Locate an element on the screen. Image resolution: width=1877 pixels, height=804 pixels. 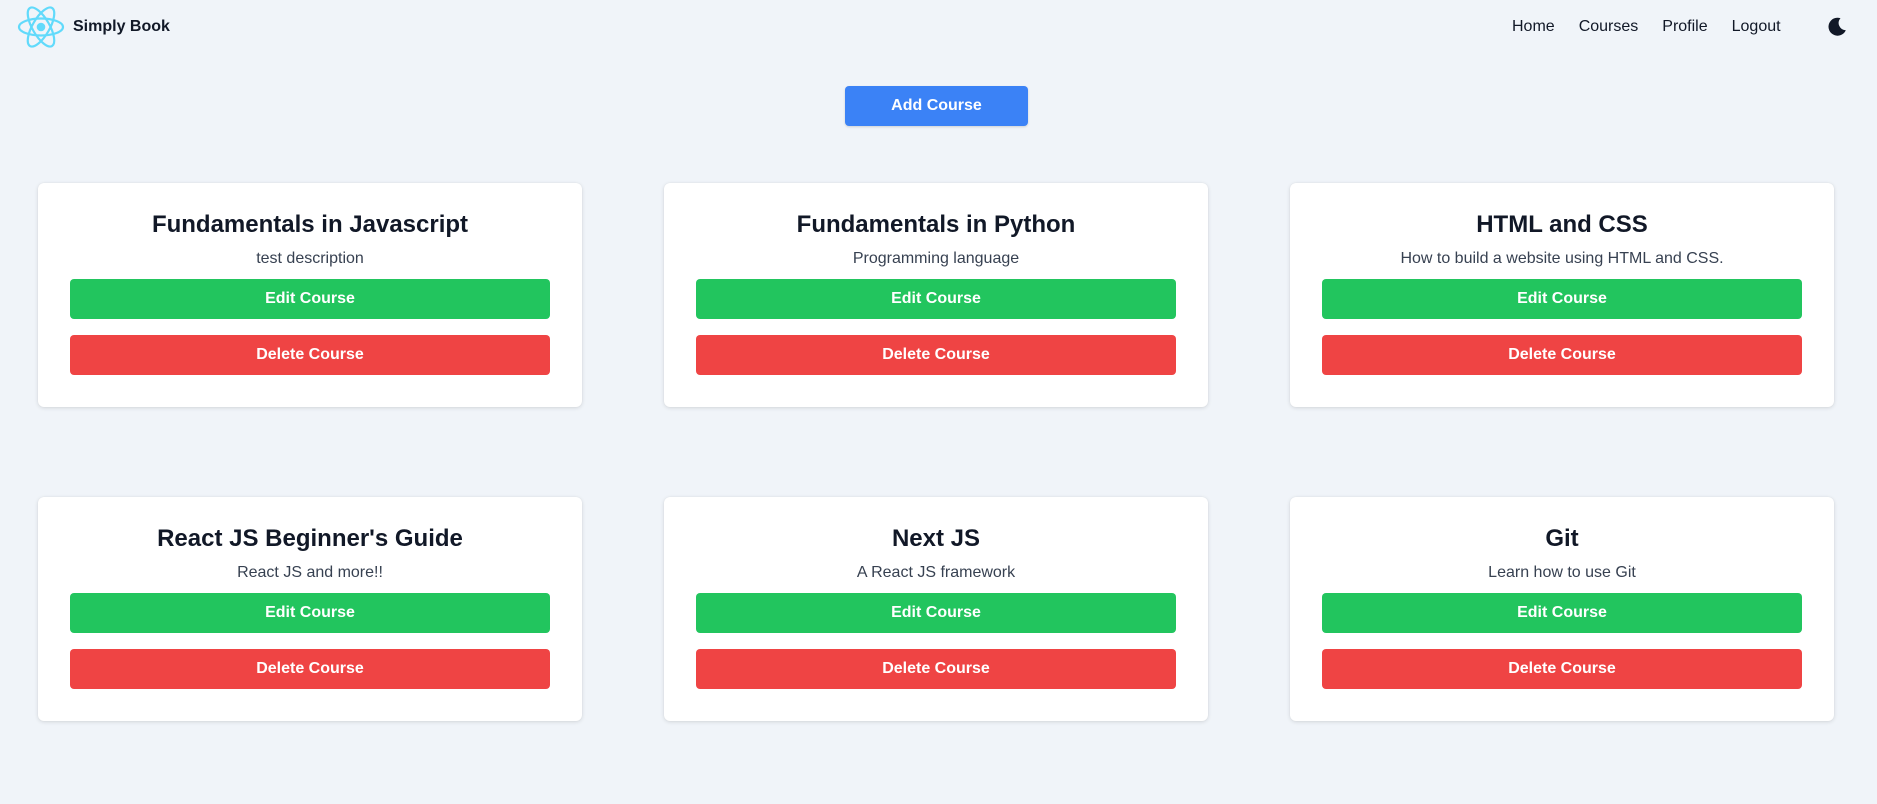
brand-link: Simply Book is located at coordinates (93, 27).